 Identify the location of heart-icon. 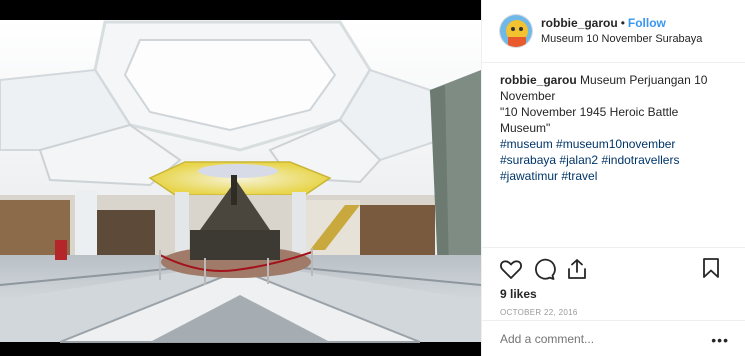
(511, 269).